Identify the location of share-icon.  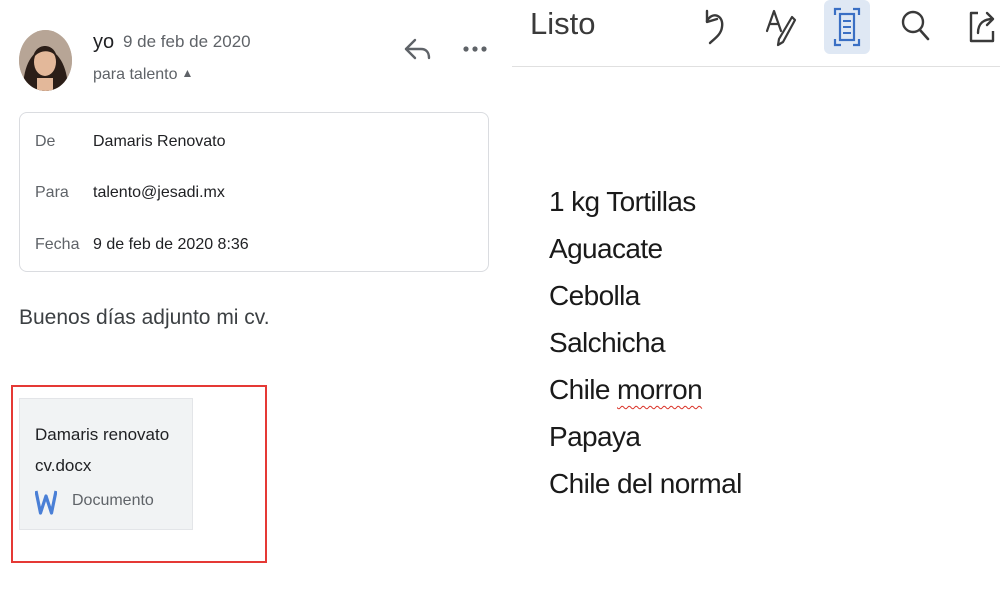
(982, 27).